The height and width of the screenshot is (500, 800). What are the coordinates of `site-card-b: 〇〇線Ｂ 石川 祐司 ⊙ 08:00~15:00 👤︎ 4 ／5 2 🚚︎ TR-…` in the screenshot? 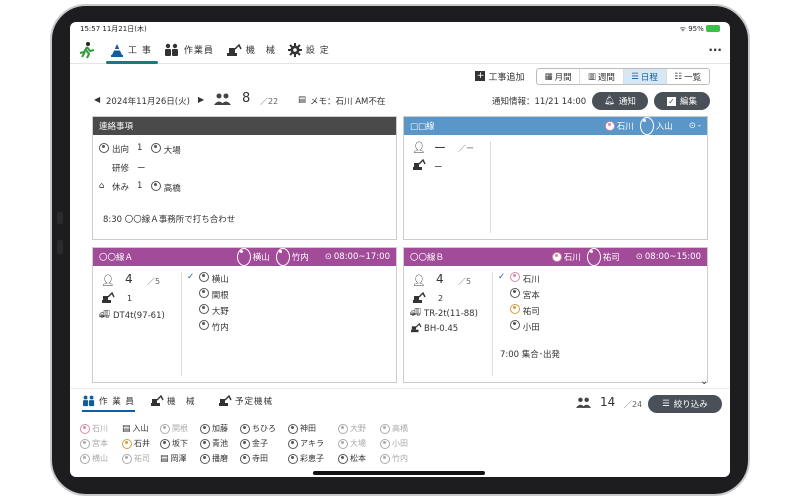 It's located at (555, 315).